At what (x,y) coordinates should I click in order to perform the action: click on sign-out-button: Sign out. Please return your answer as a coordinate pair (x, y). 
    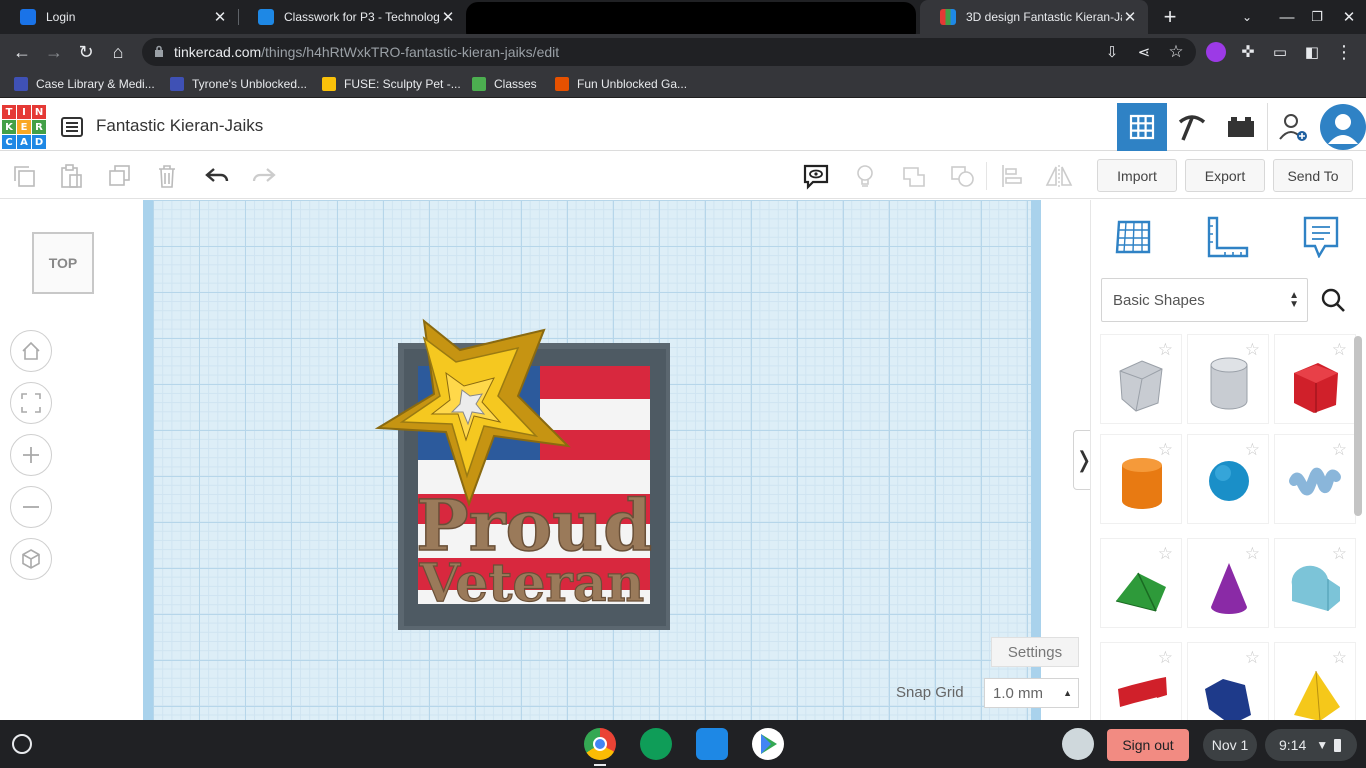
    Looking at the image, I should click on (1148, 745).